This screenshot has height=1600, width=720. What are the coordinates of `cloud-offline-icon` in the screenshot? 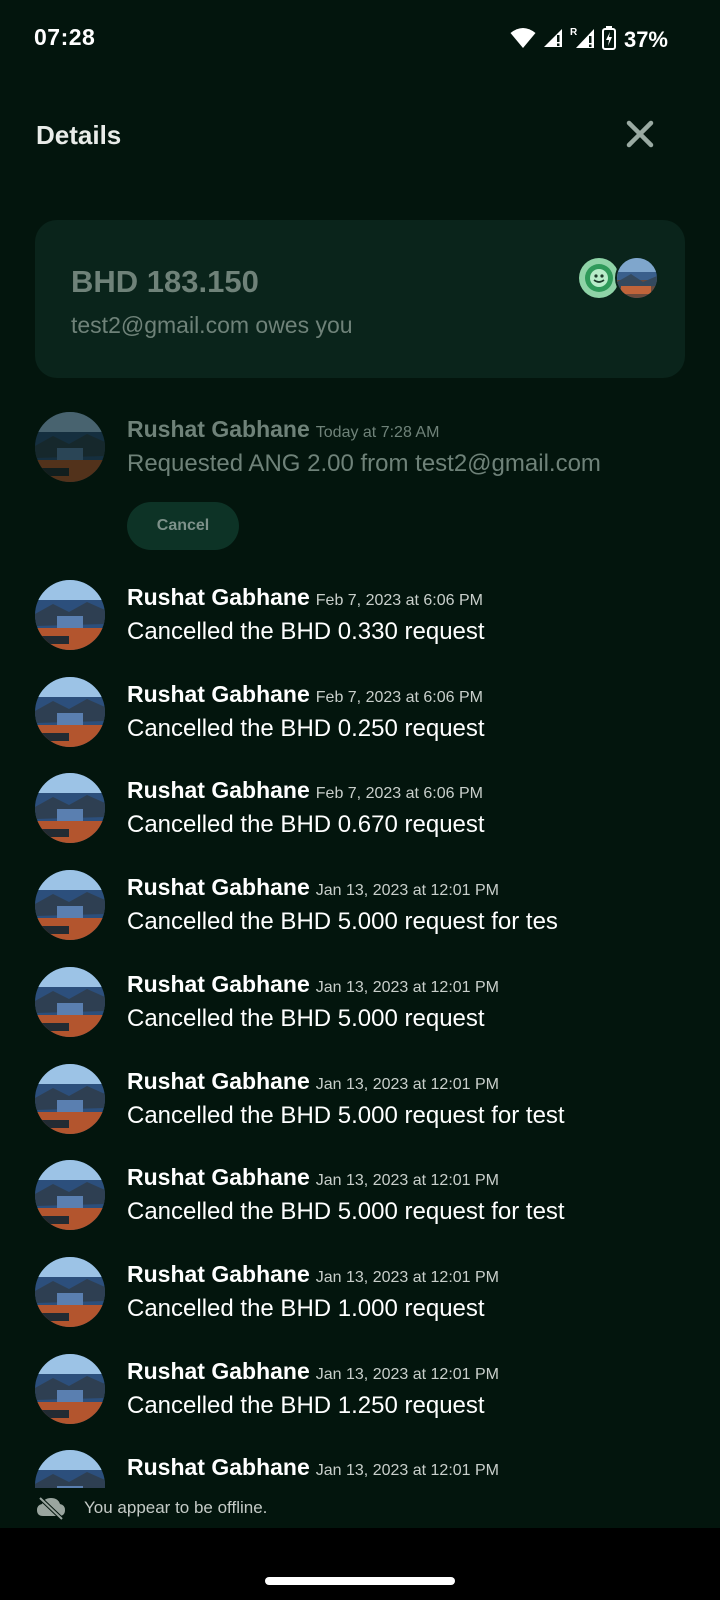 It's located at (51, 1510).